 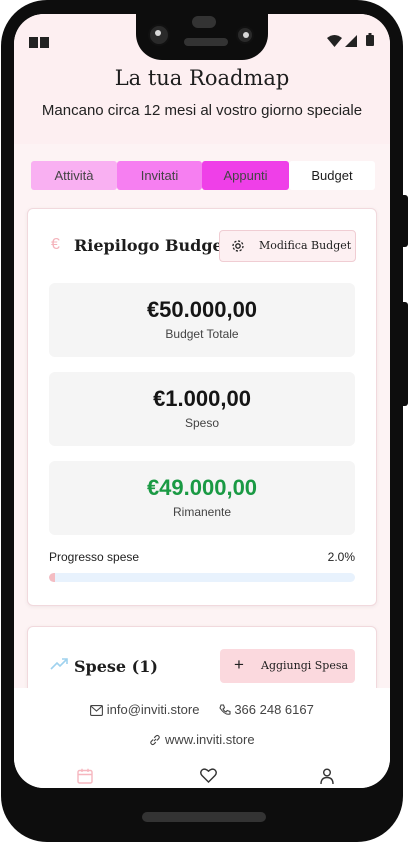 I want to click on tab-appunti: Appunti, so click(x=245, y=175).